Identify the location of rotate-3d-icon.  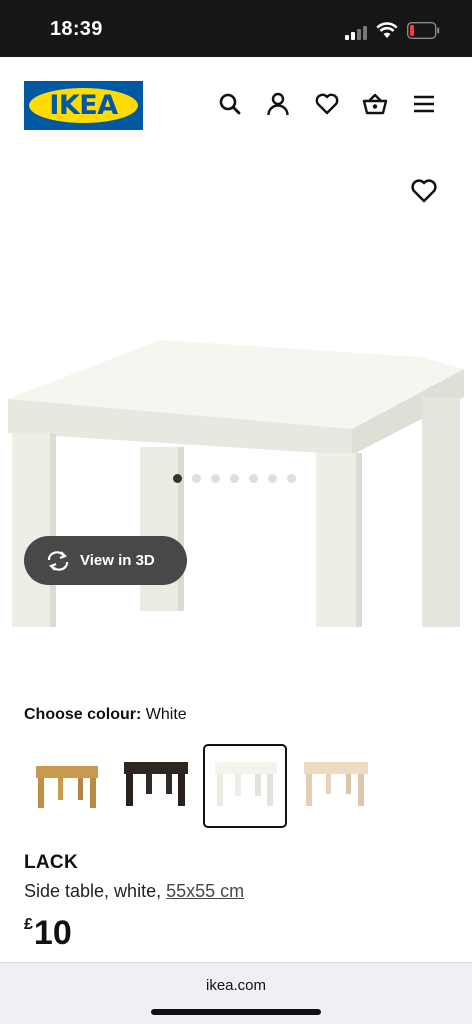
(58, 560).